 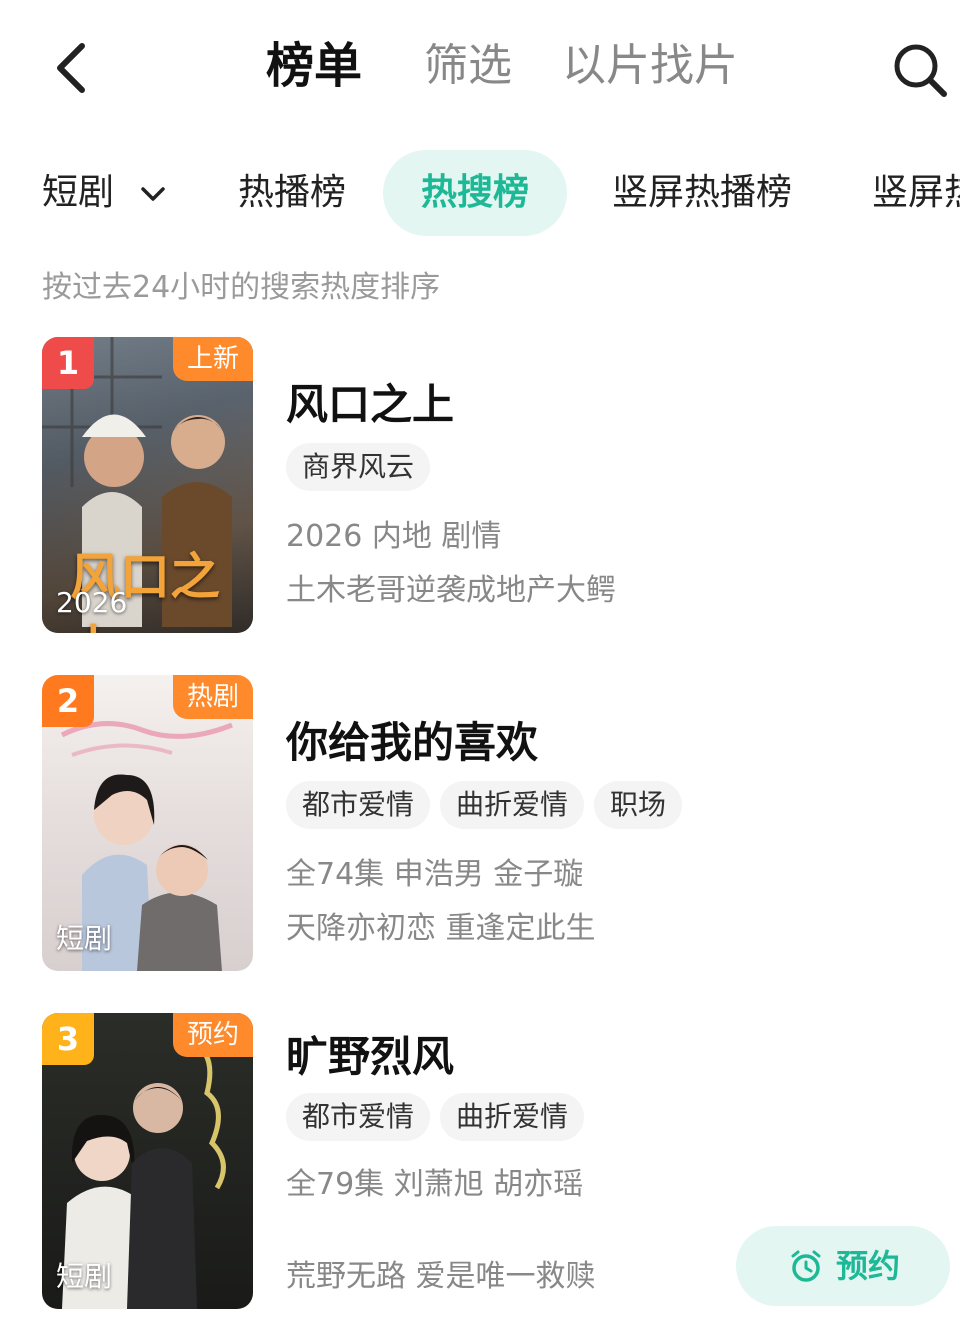 What do you see at coordinates (212, 1035) in the screenshot?
I see `status-badge: 预约` at bounding box center [212, 1035].